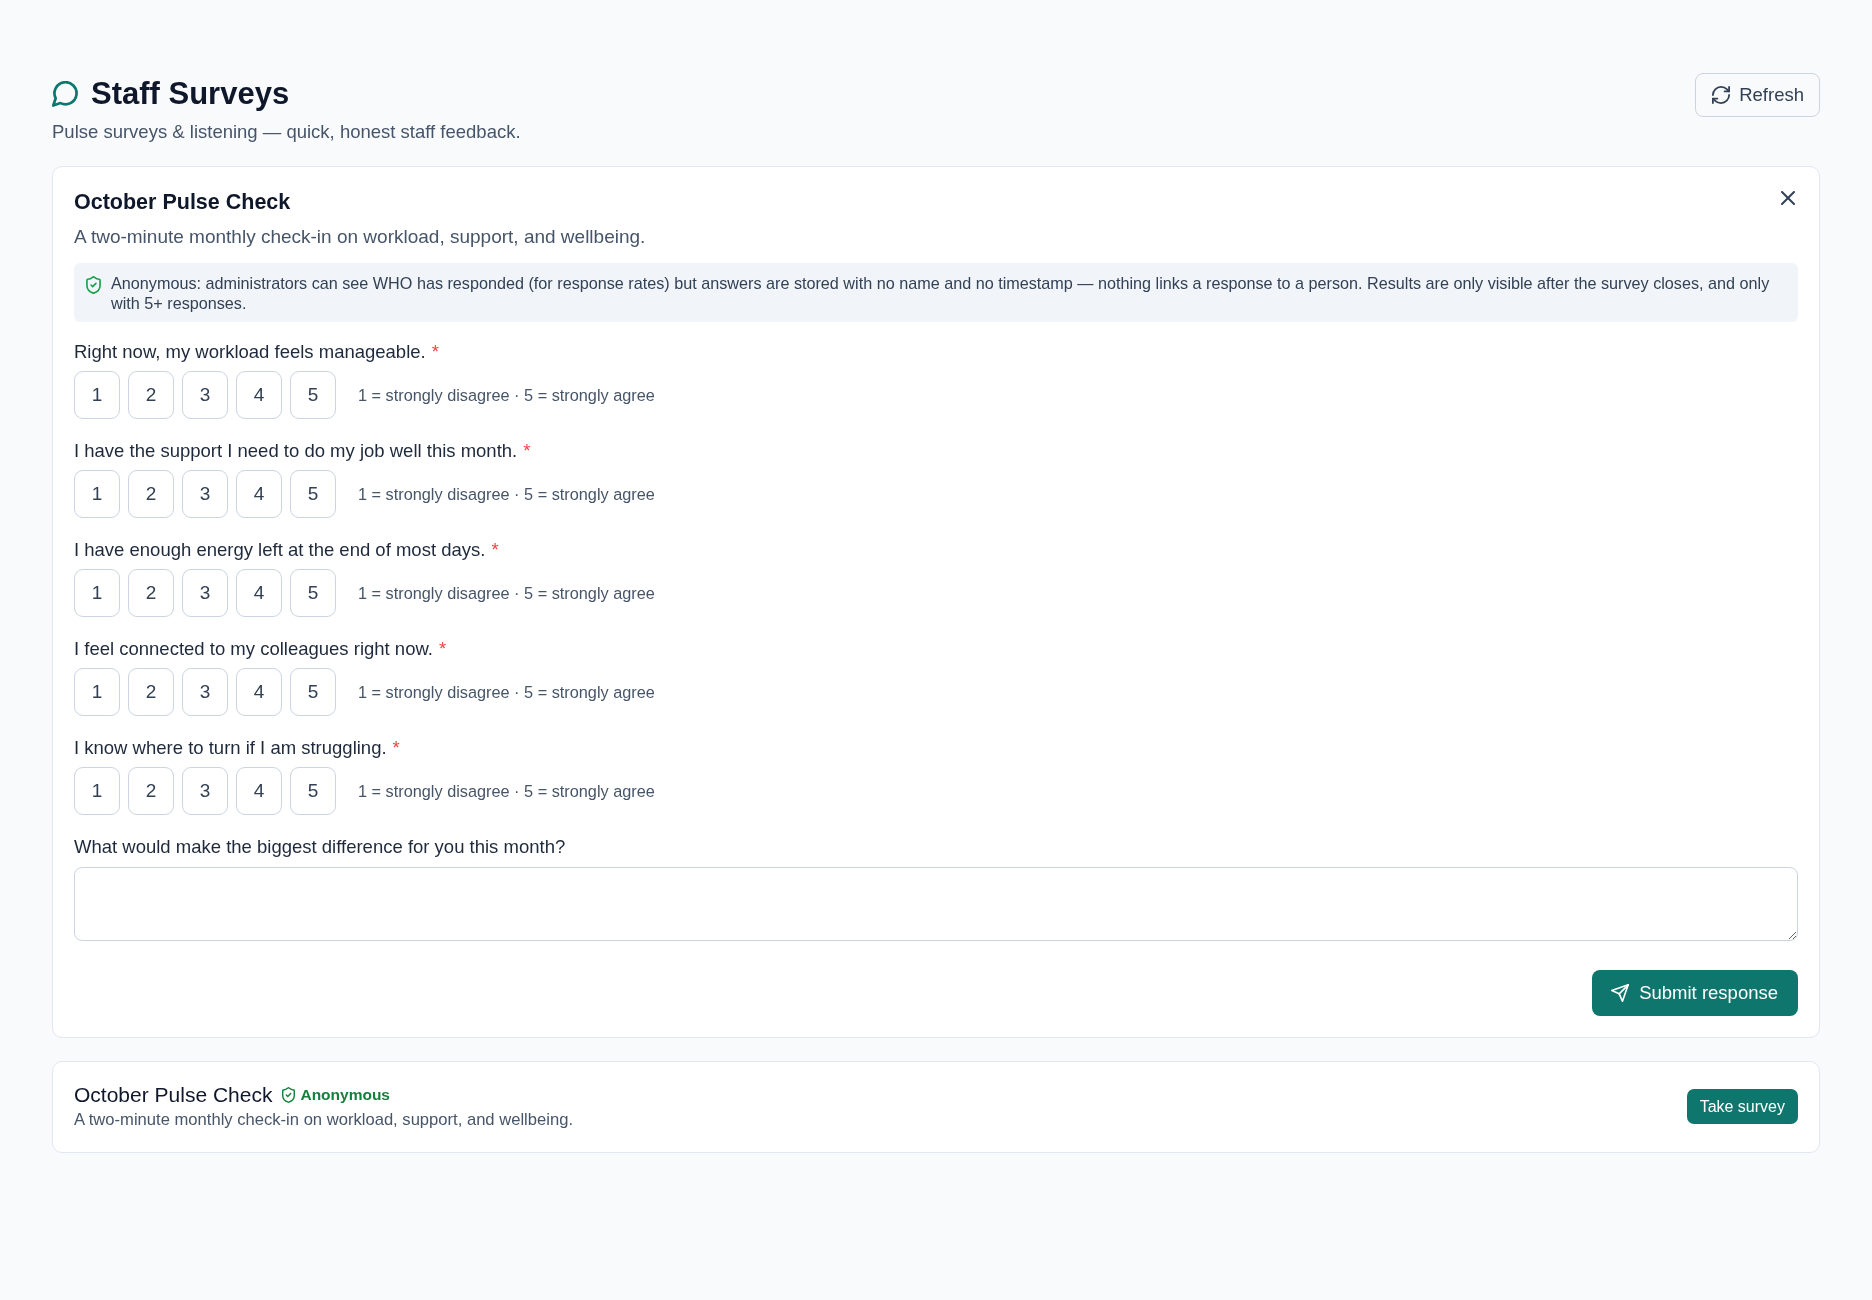 The width and height of the screenshot is (1872, 1300). What do you see at coordinates (1695, 993) in the screenshot?
I see `submit-button: Submit response` at bounding box center [1695, 993].